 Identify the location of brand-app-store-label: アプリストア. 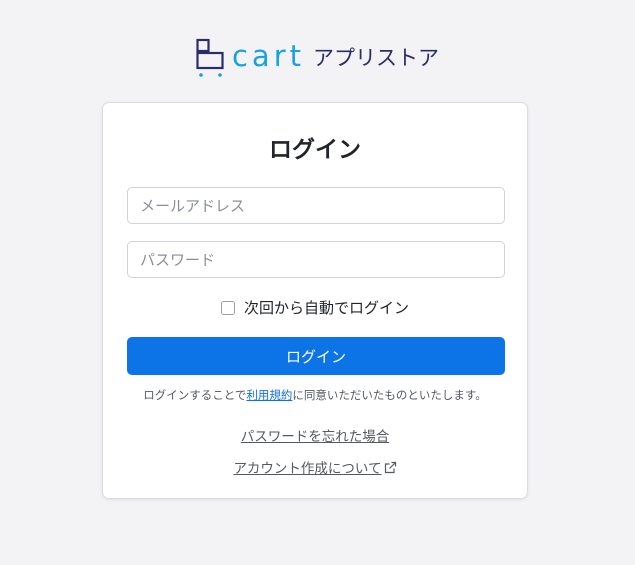
(376, 58).